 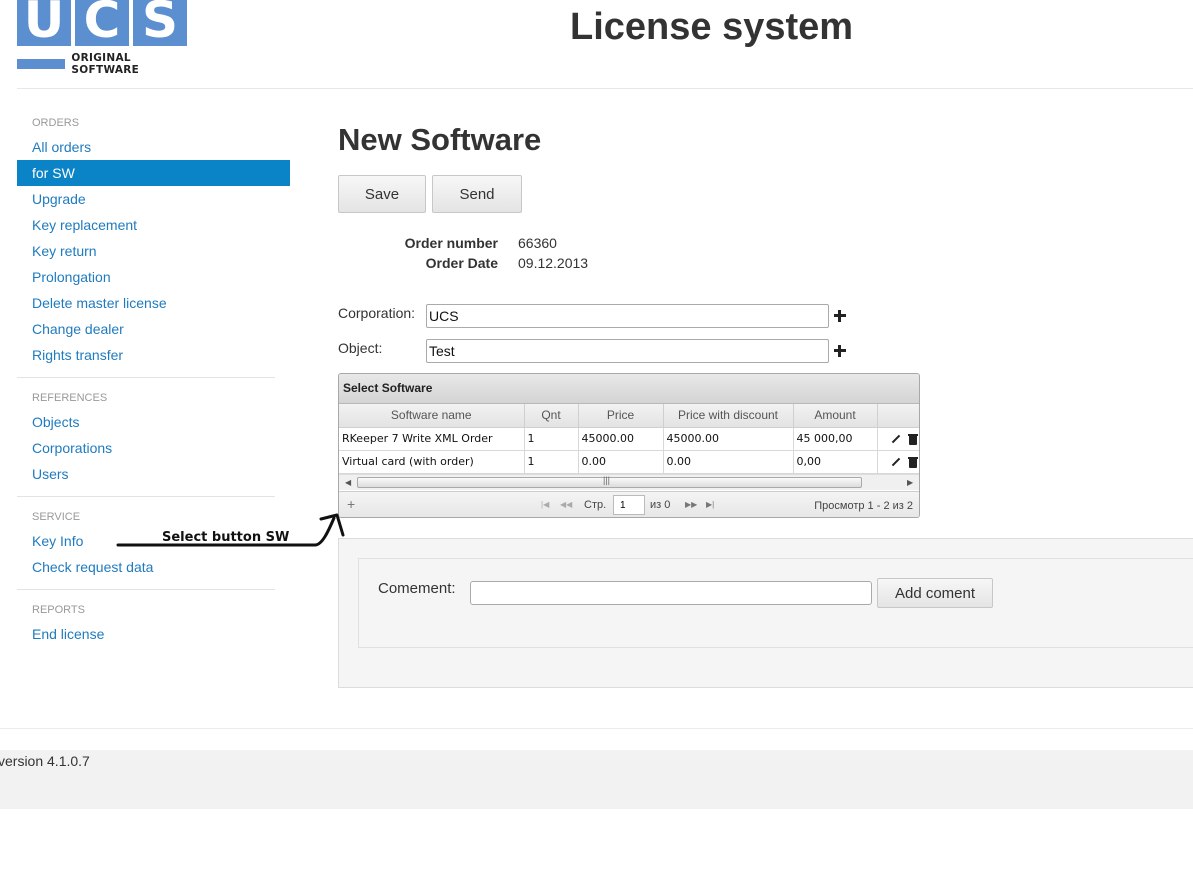 I want to click on comment-panel: Comement: Add coment, so click(x=765, y=613).